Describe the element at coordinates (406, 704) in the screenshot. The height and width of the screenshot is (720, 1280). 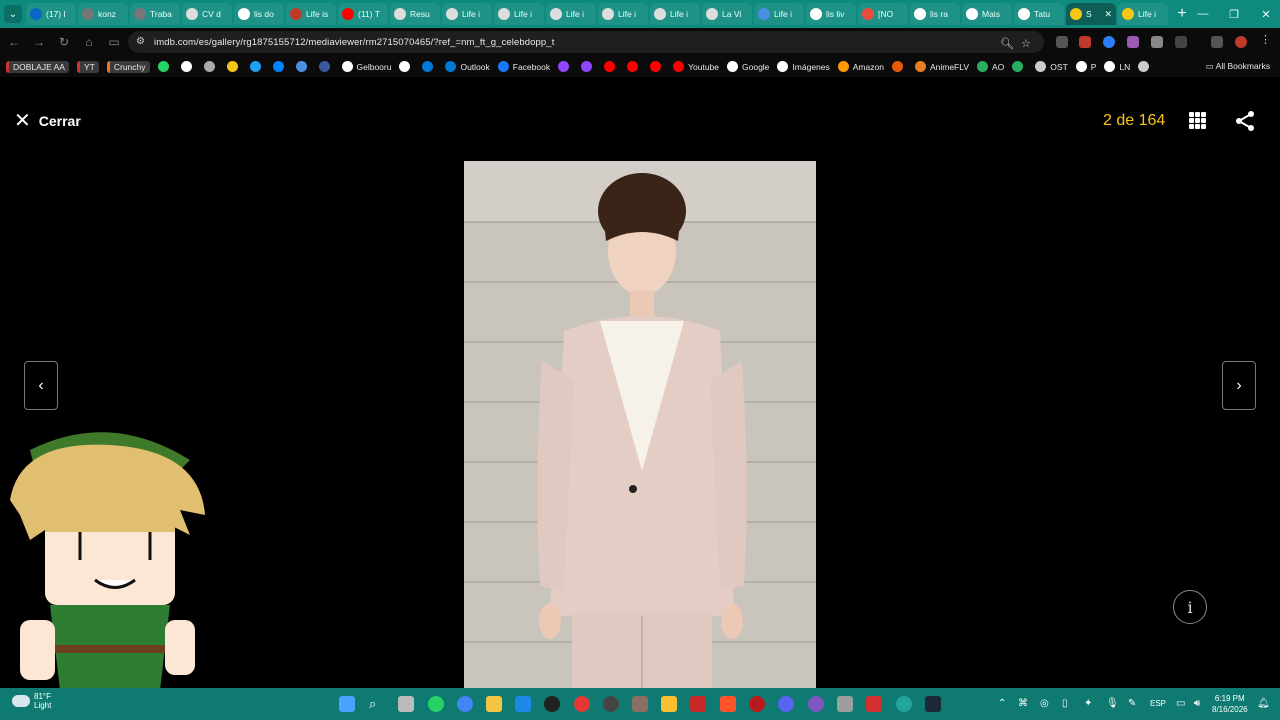
I see `task-view-icon` at that location.